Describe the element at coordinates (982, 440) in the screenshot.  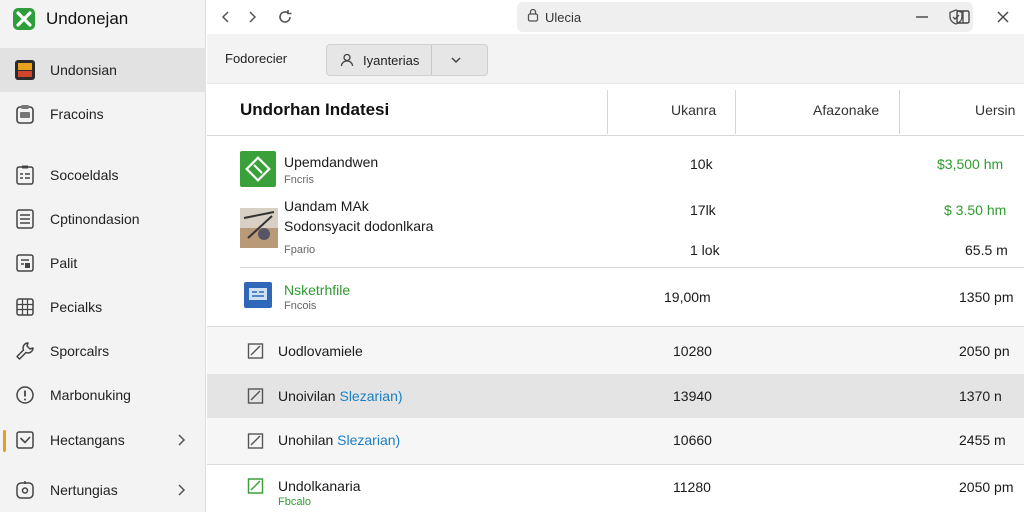
I see `row-uersin-value: 2455 m` at that location.